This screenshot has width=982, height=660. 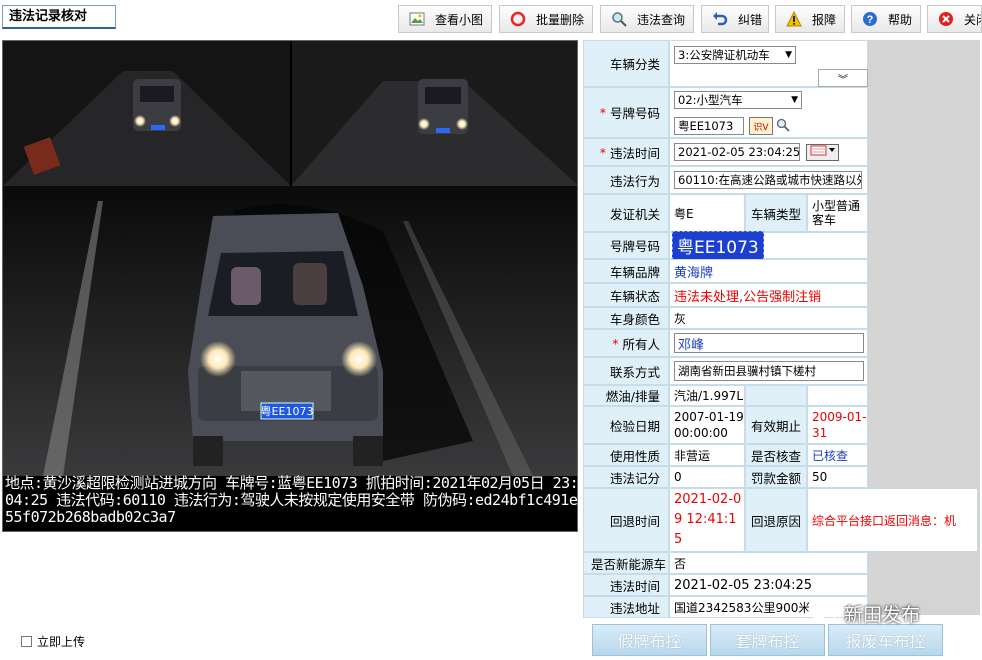 What do you see at coordinates (823, 613) in the screenshot?
I see `wechat-icon` at bounding box center [823, 613].